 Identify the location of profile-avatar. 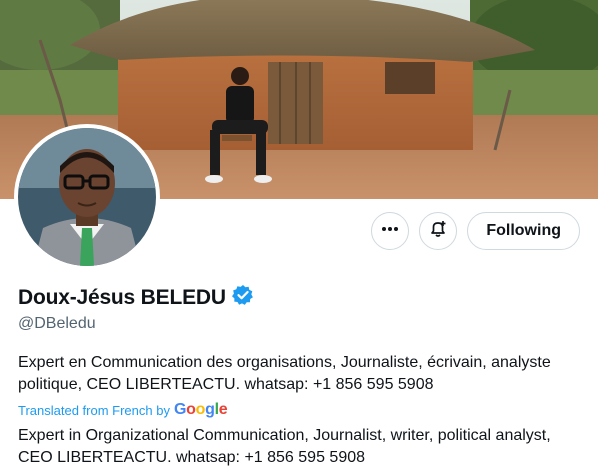
(87, 197).